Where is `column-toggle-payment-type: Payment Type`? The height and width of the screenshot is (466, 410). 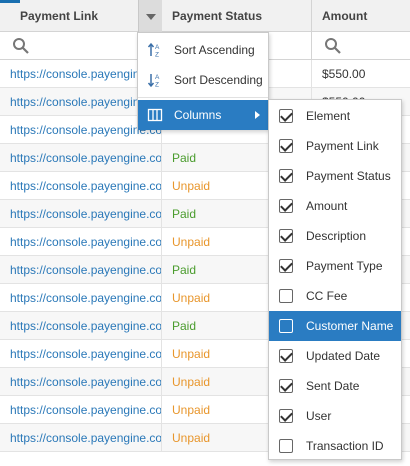
column-toggle-payment-type: Payment Type is located at coordinates (335, 266).